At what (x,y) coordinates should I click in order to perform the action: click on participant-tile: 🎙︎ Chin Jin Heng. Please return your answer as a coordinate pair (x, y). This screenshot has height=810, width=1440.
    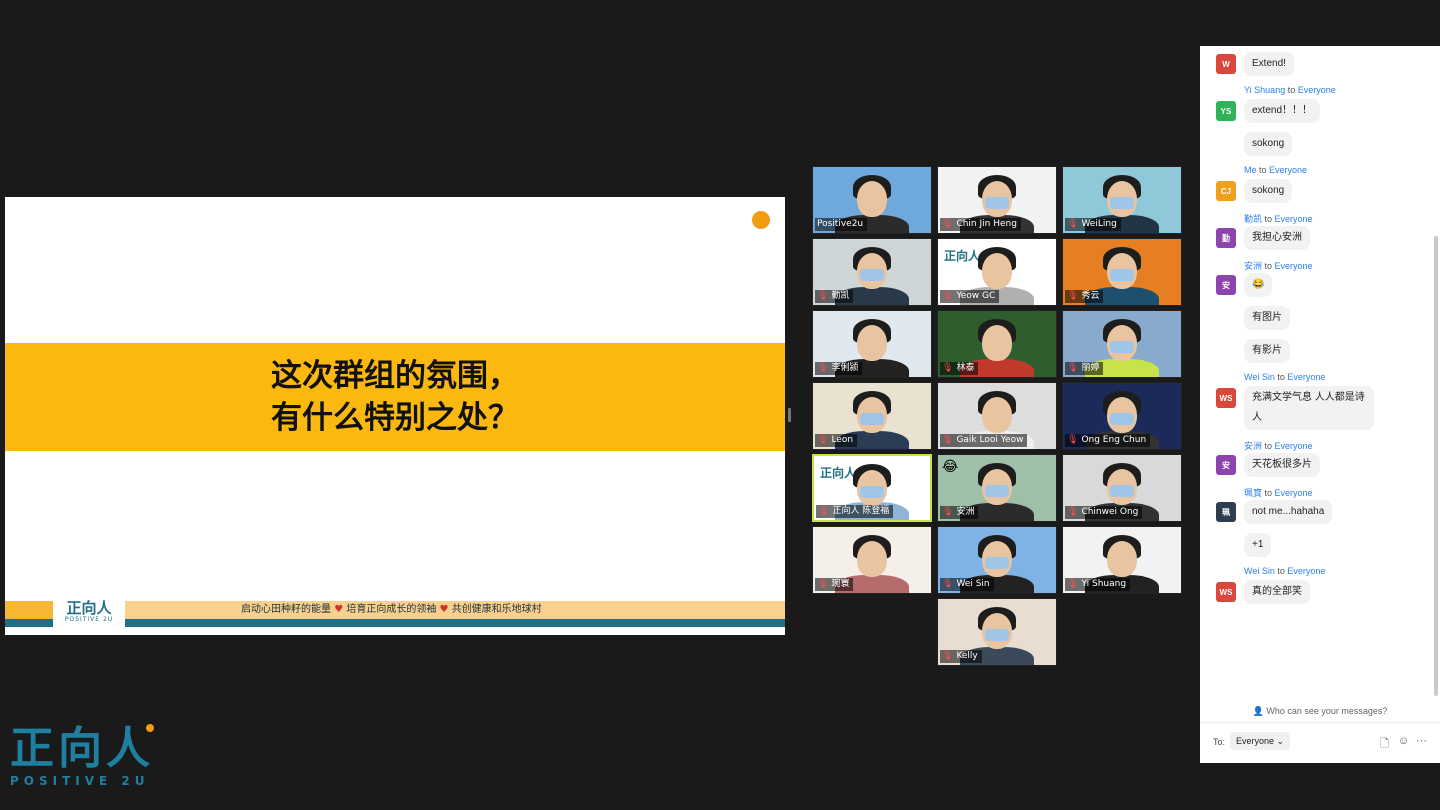
    Looking at the image, I should click on (997, 200).